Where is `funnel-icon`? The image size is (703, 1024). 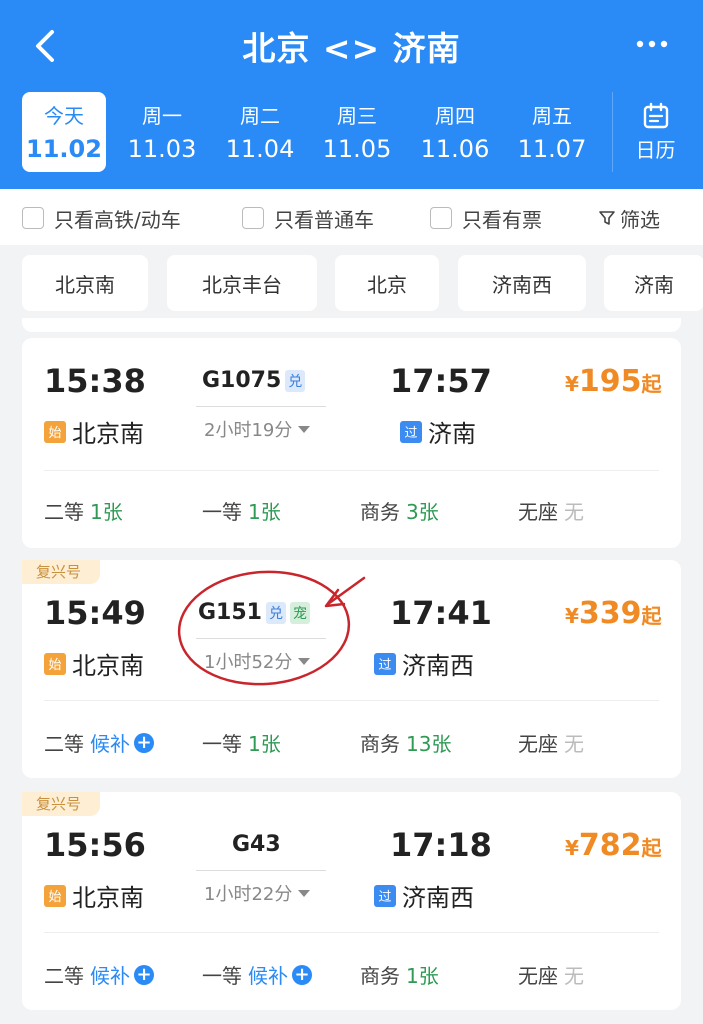 funnel-icon is located at coordinates (607, 218).